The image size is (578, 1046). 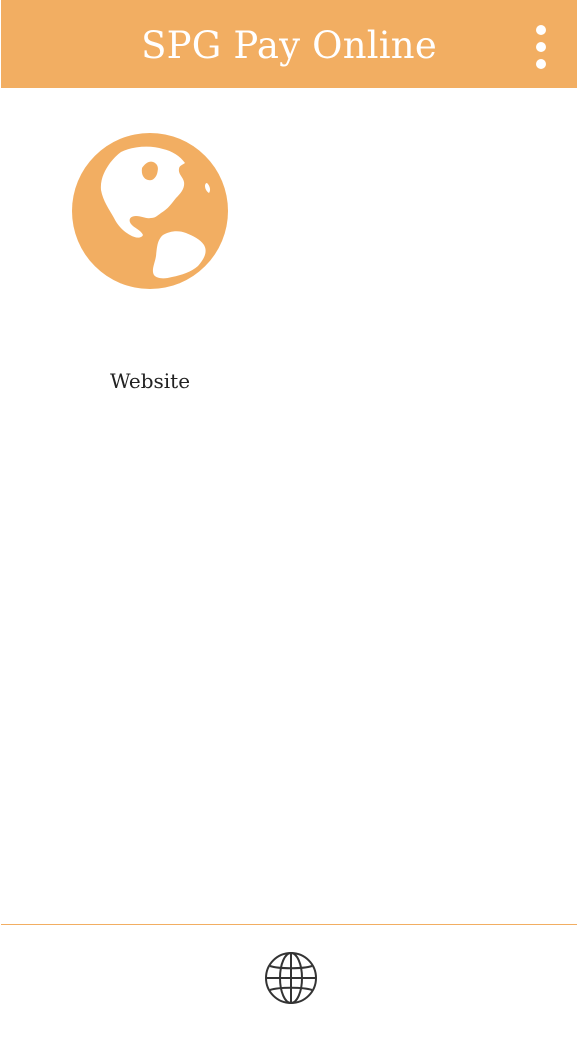 I want to click on overflow-menu-button, so click(x=541, y=47).